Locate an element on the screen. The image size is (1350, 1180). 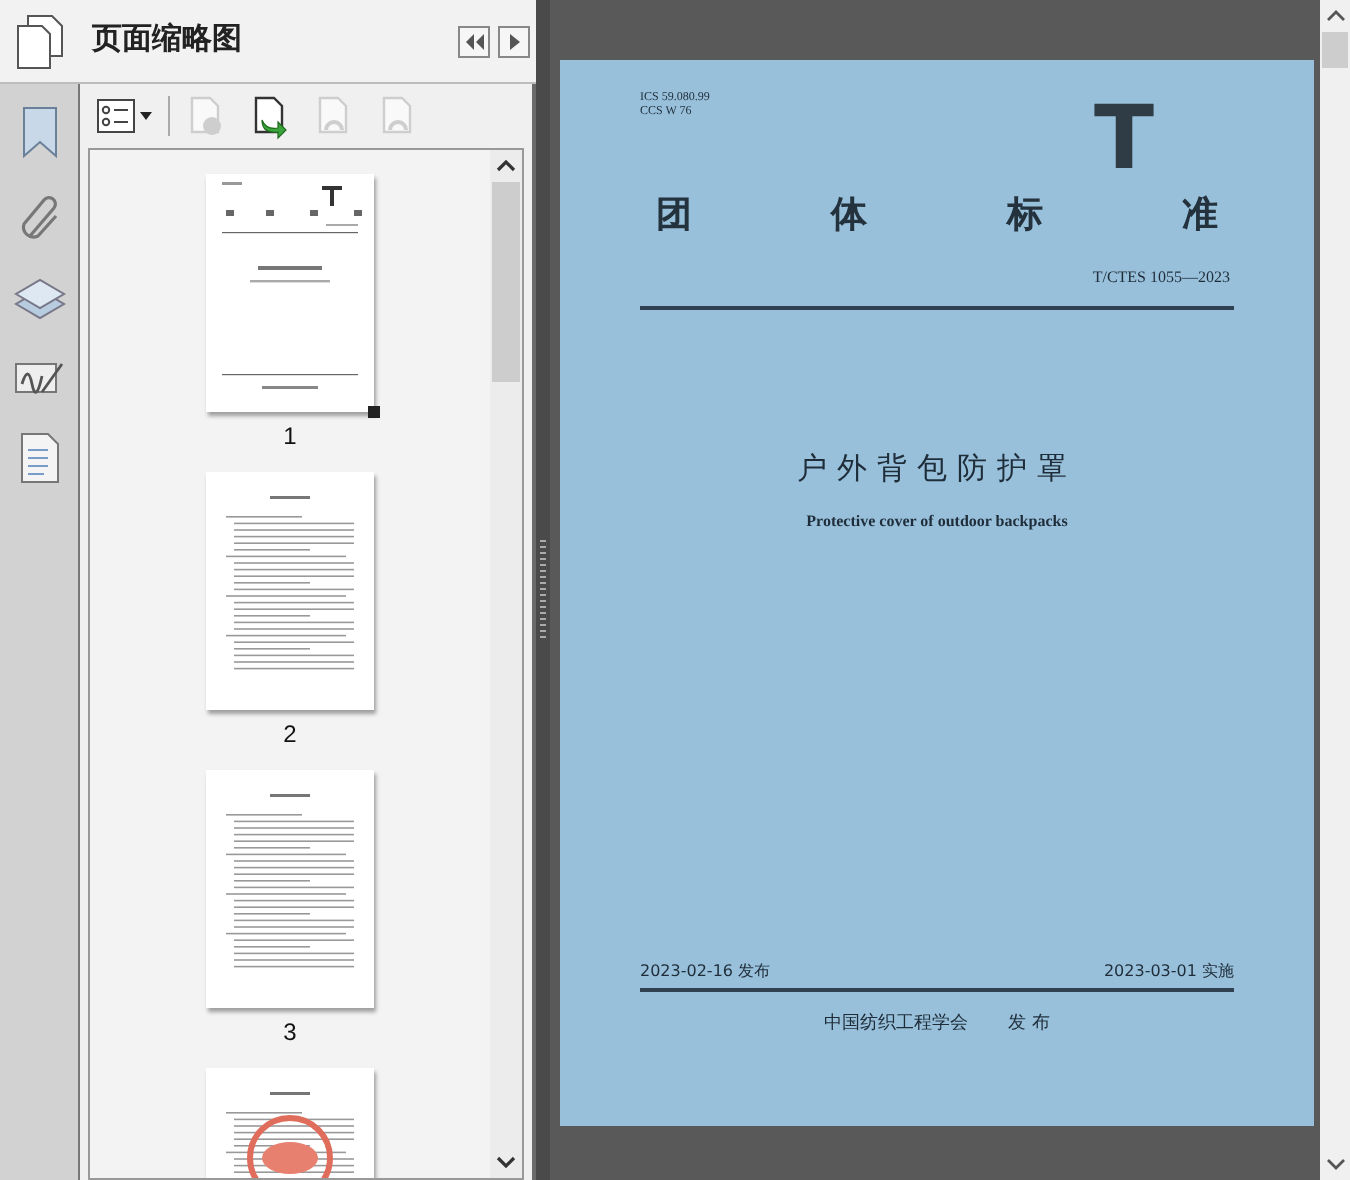
collapse-button is located at coordinates (474, 41).